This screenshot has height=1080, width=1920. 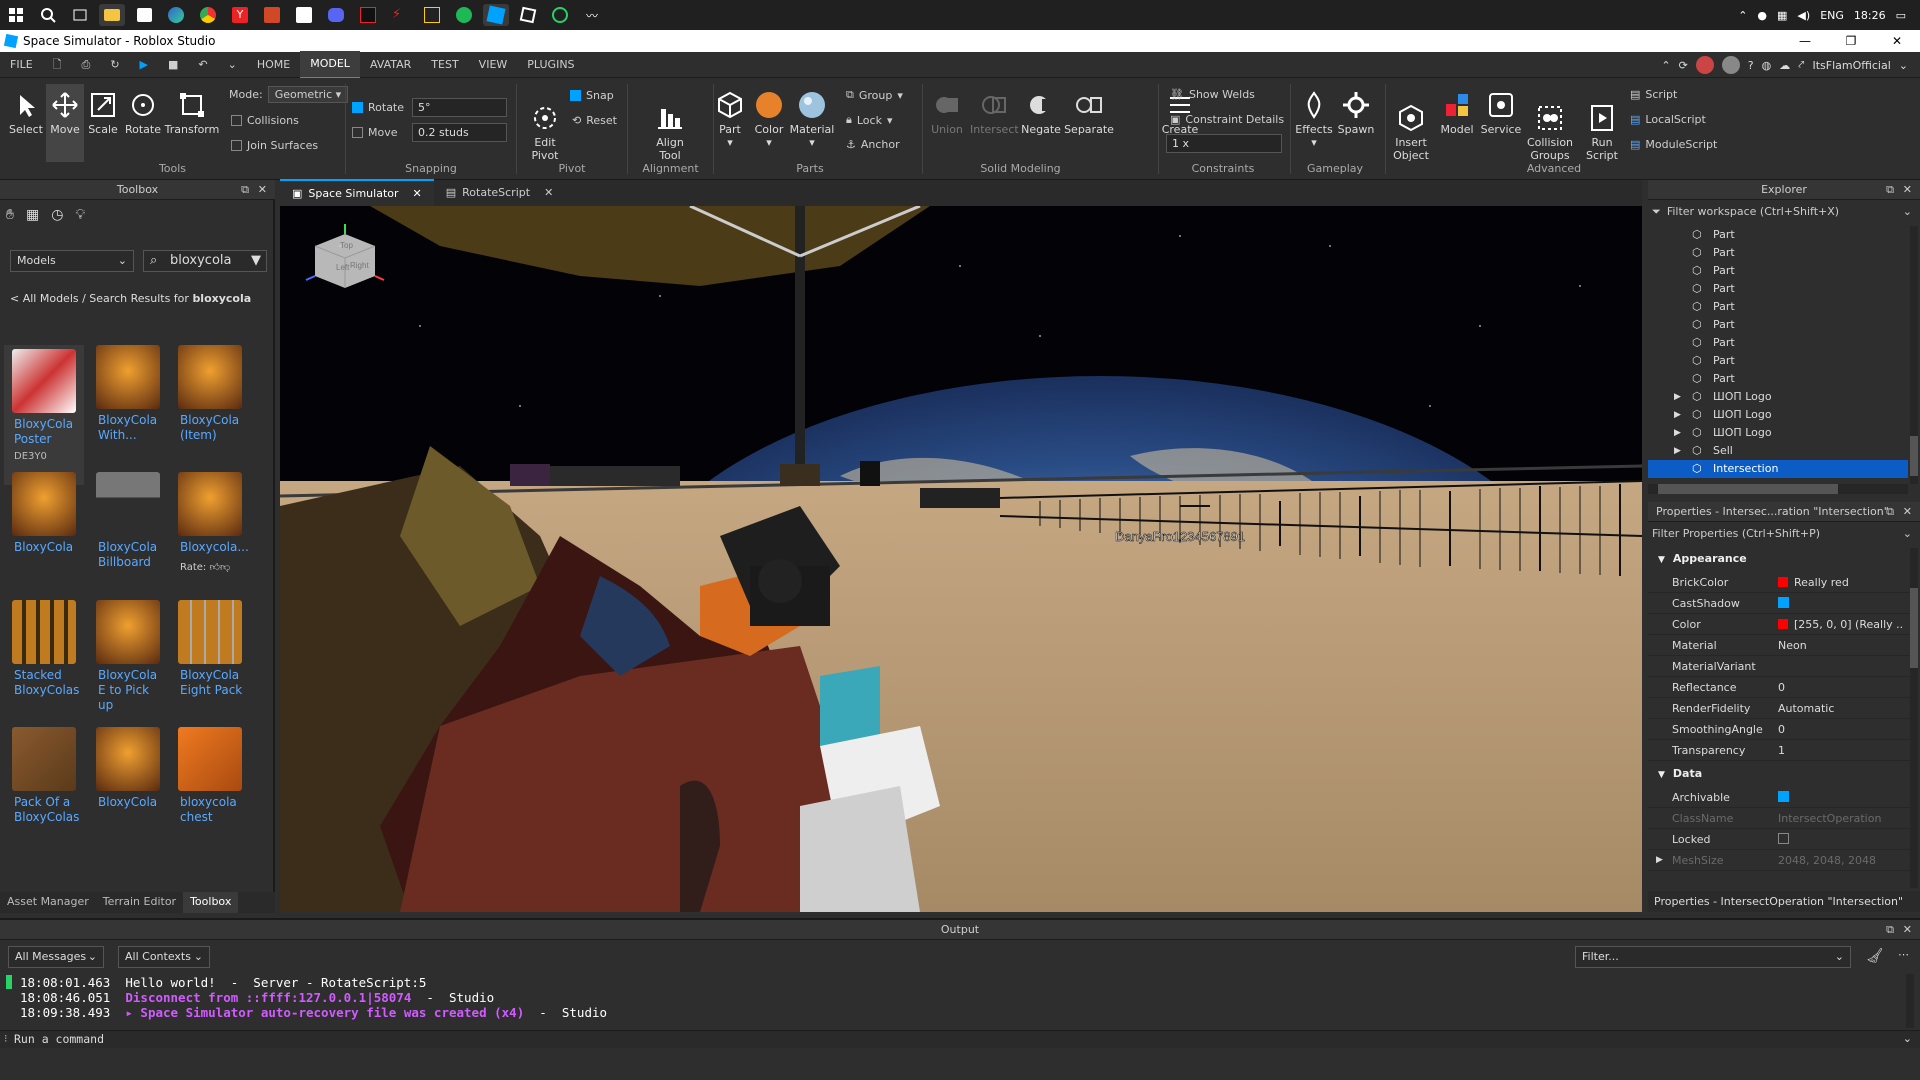 I want to click on show-welds-toggle: ⛓ Show Welds, so click(x=1212, y=94).